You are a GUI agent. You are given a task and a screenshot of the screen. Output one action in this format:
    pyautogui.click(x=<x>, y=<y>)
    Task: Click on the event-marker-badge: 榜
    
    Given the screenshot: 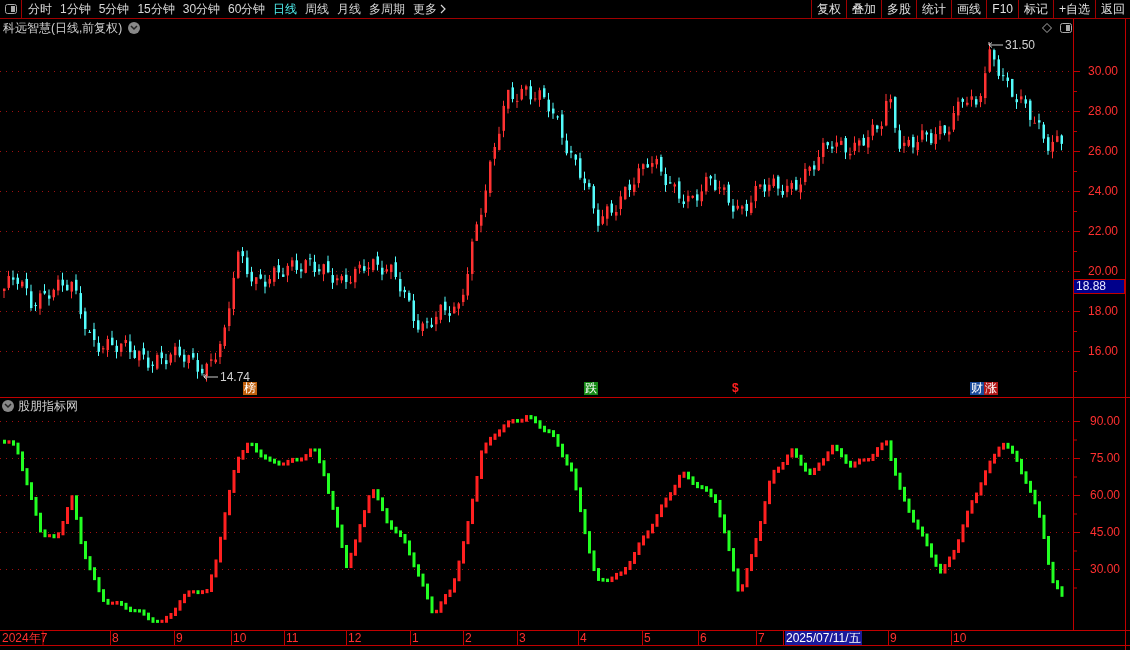 What is the action you would take?
    pyautogui.click(x=250, y=388)
    